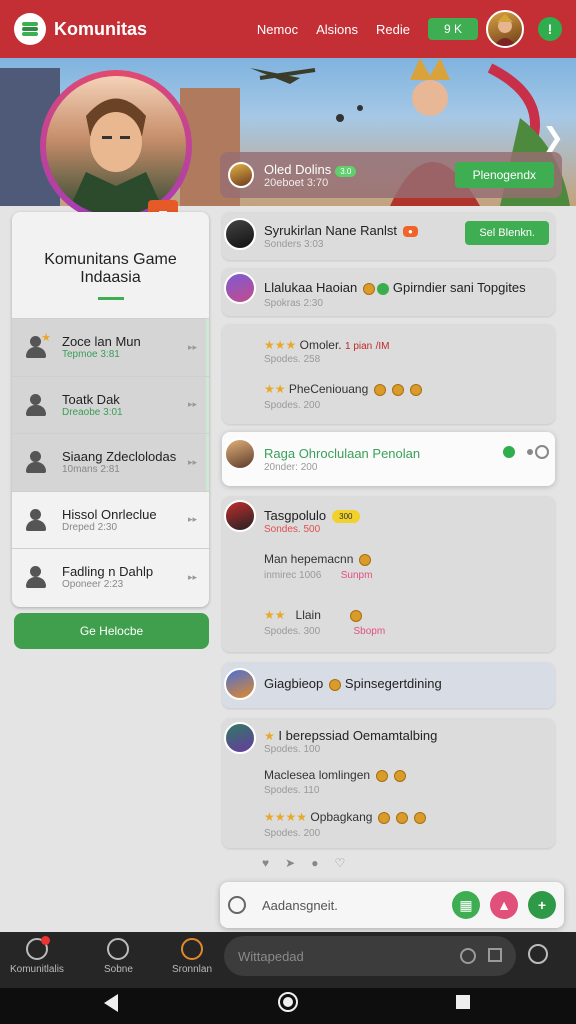  Describe the element at coordinates (345, 817) in the screenshot. I see `post-line: ★★★★ Opbagkang` at that location.